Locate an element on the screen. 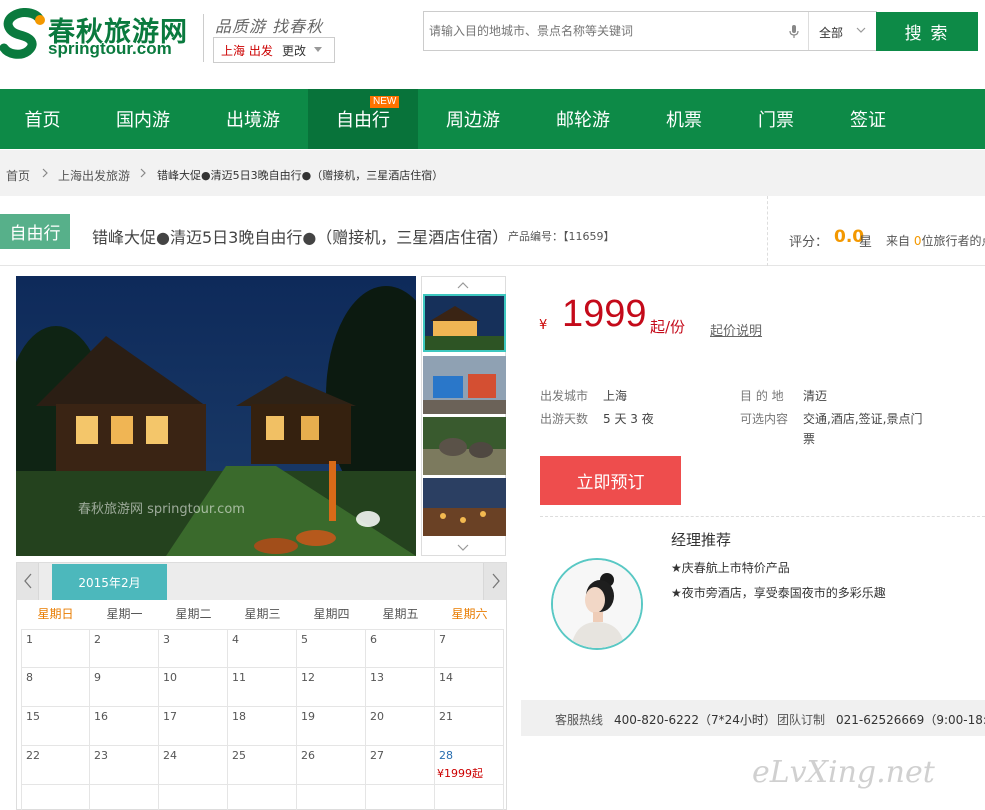  calendar-day-cell: 11 is located at coordinates (262, 687).